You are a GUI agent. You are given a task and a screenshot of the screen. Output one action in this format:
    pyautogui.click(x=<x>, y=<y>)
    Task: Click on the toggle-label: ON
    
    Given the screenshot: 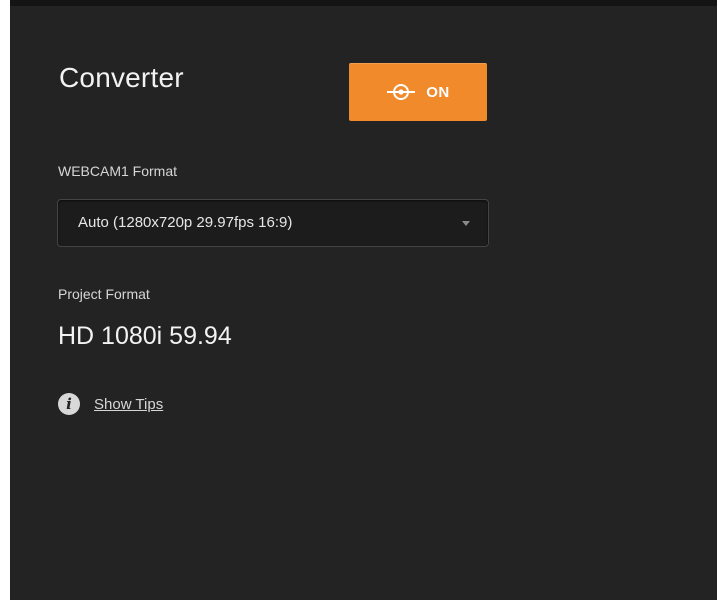 What is the action you would take?
    pyautogui.click(x=438, y=92)
    